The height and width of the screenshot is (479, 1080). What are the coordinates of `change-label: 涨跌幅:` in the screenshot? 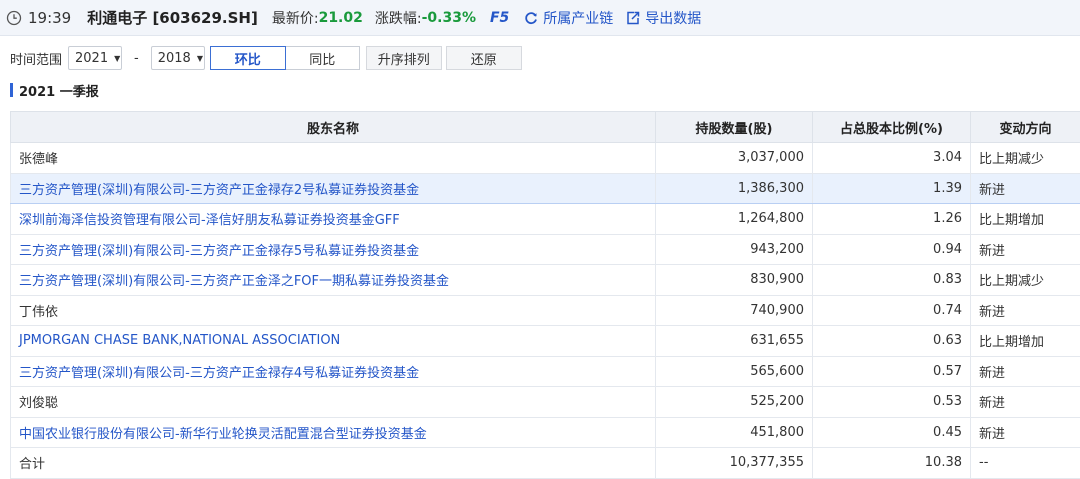 It's located at (398, 18).